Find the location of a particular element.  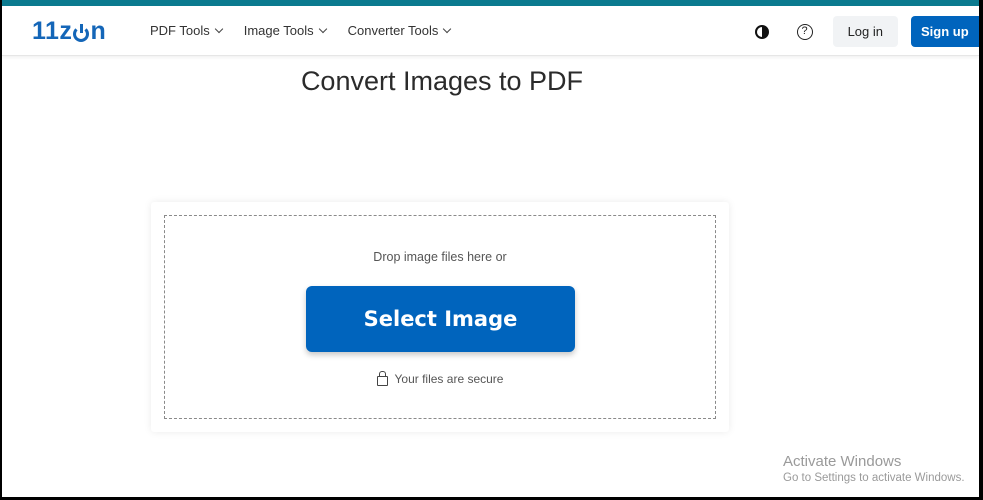

signup-button: Sign up is located at coordinates (945, 31).